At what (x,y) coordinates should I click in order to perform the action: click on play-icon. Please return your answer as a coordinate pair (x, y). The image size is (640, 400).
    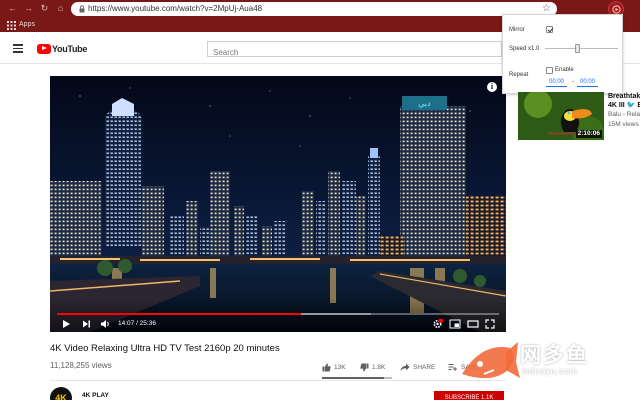
    Looking at the image, I should click on (66, 324).